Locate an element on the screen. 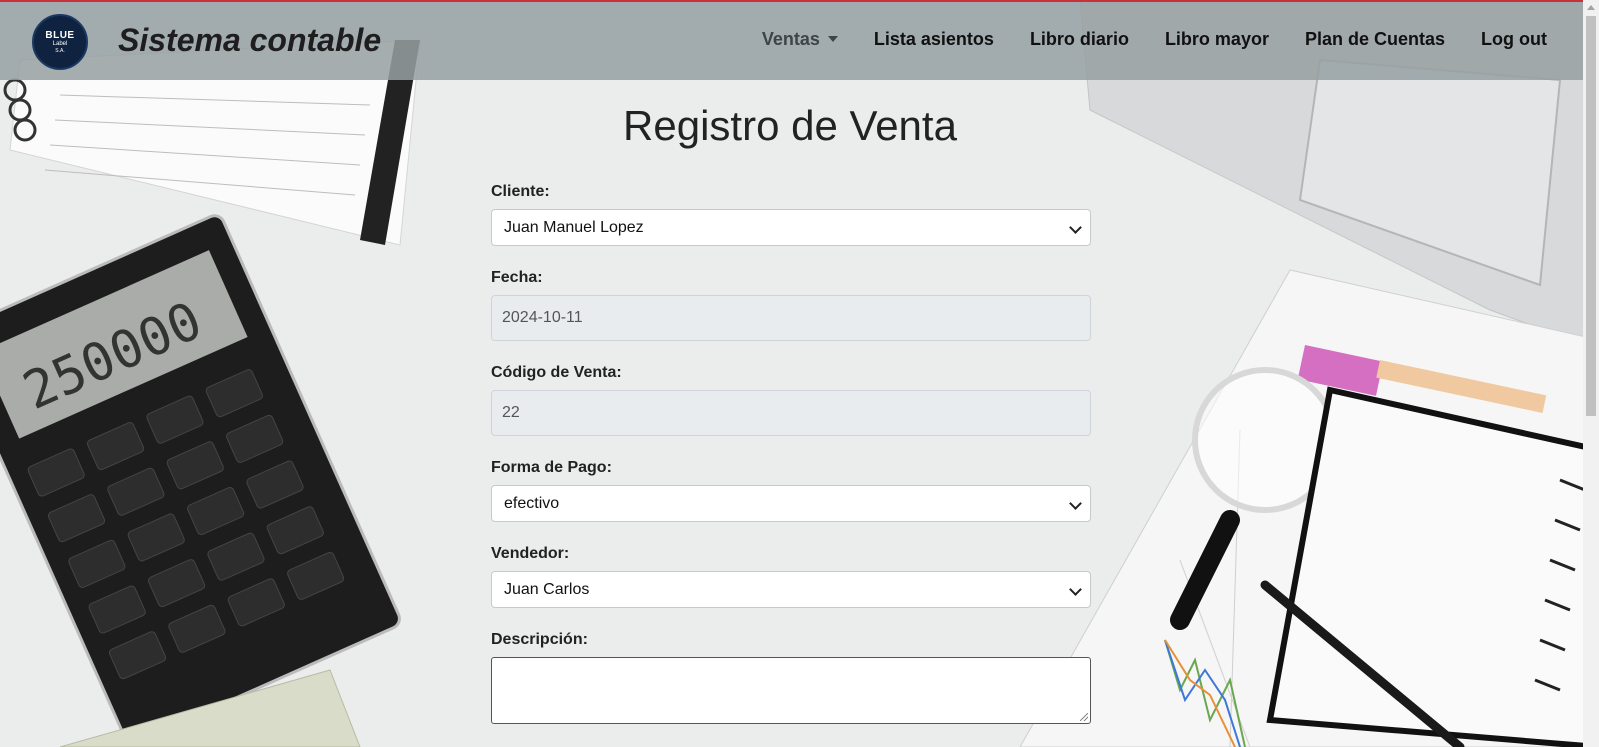 The image size is (1599, 747). fecha-input: 2024-10-11 is located at coordinates (791, 318).